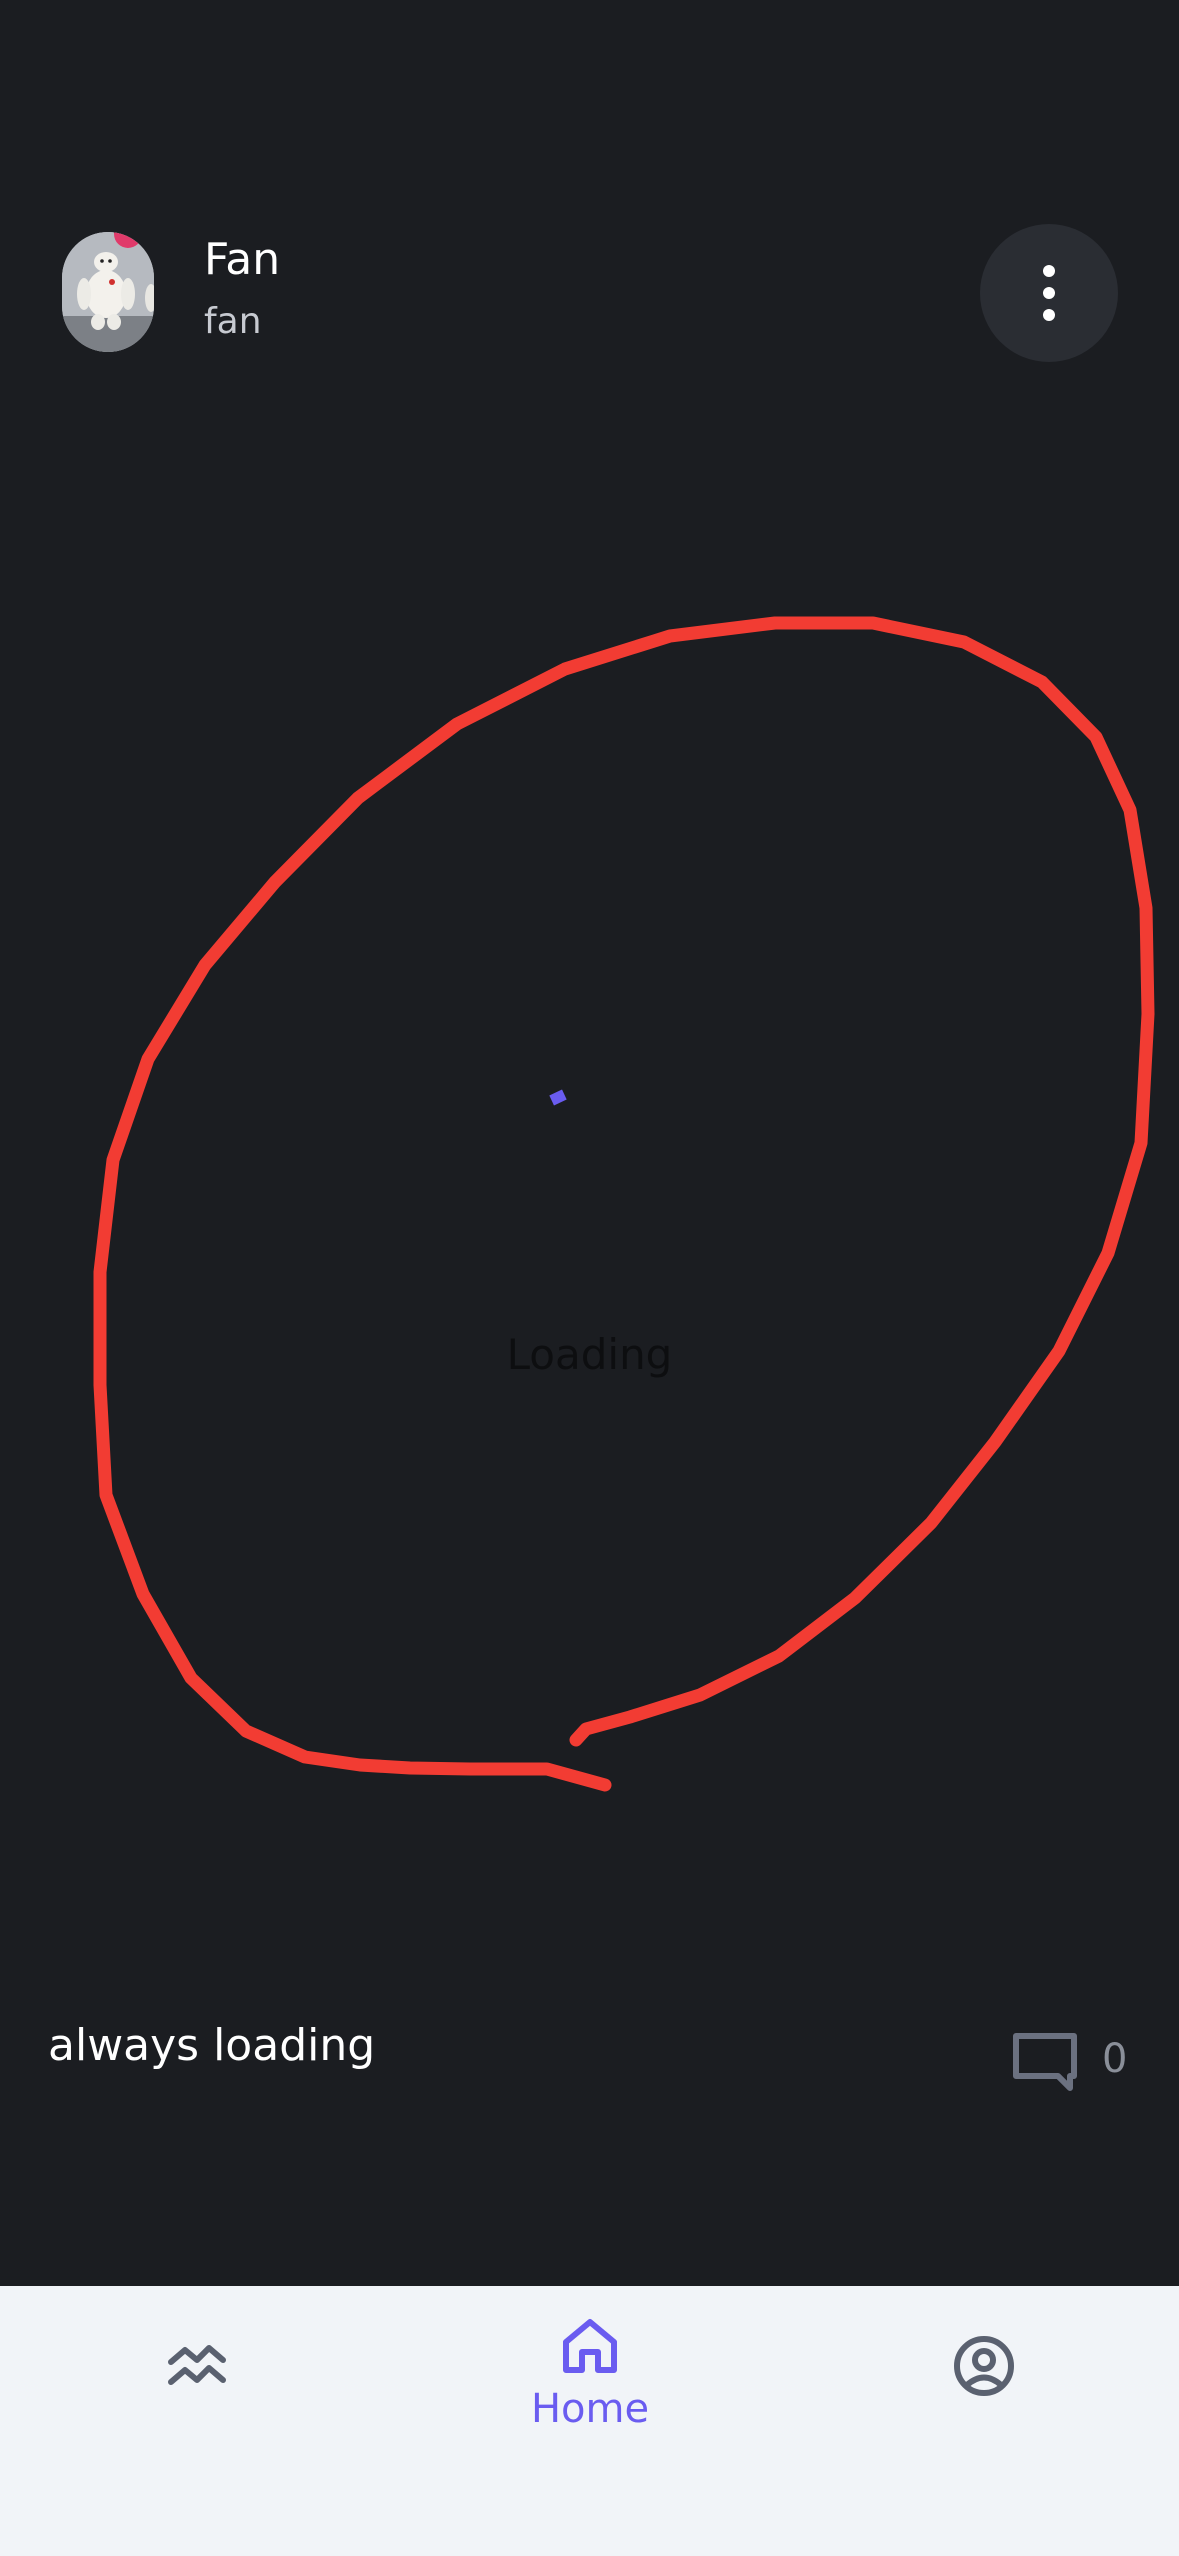 The height and width of the screenshot is (2556, 1179). I want to click on bottom-navigation: Home, so click(589, 2421).